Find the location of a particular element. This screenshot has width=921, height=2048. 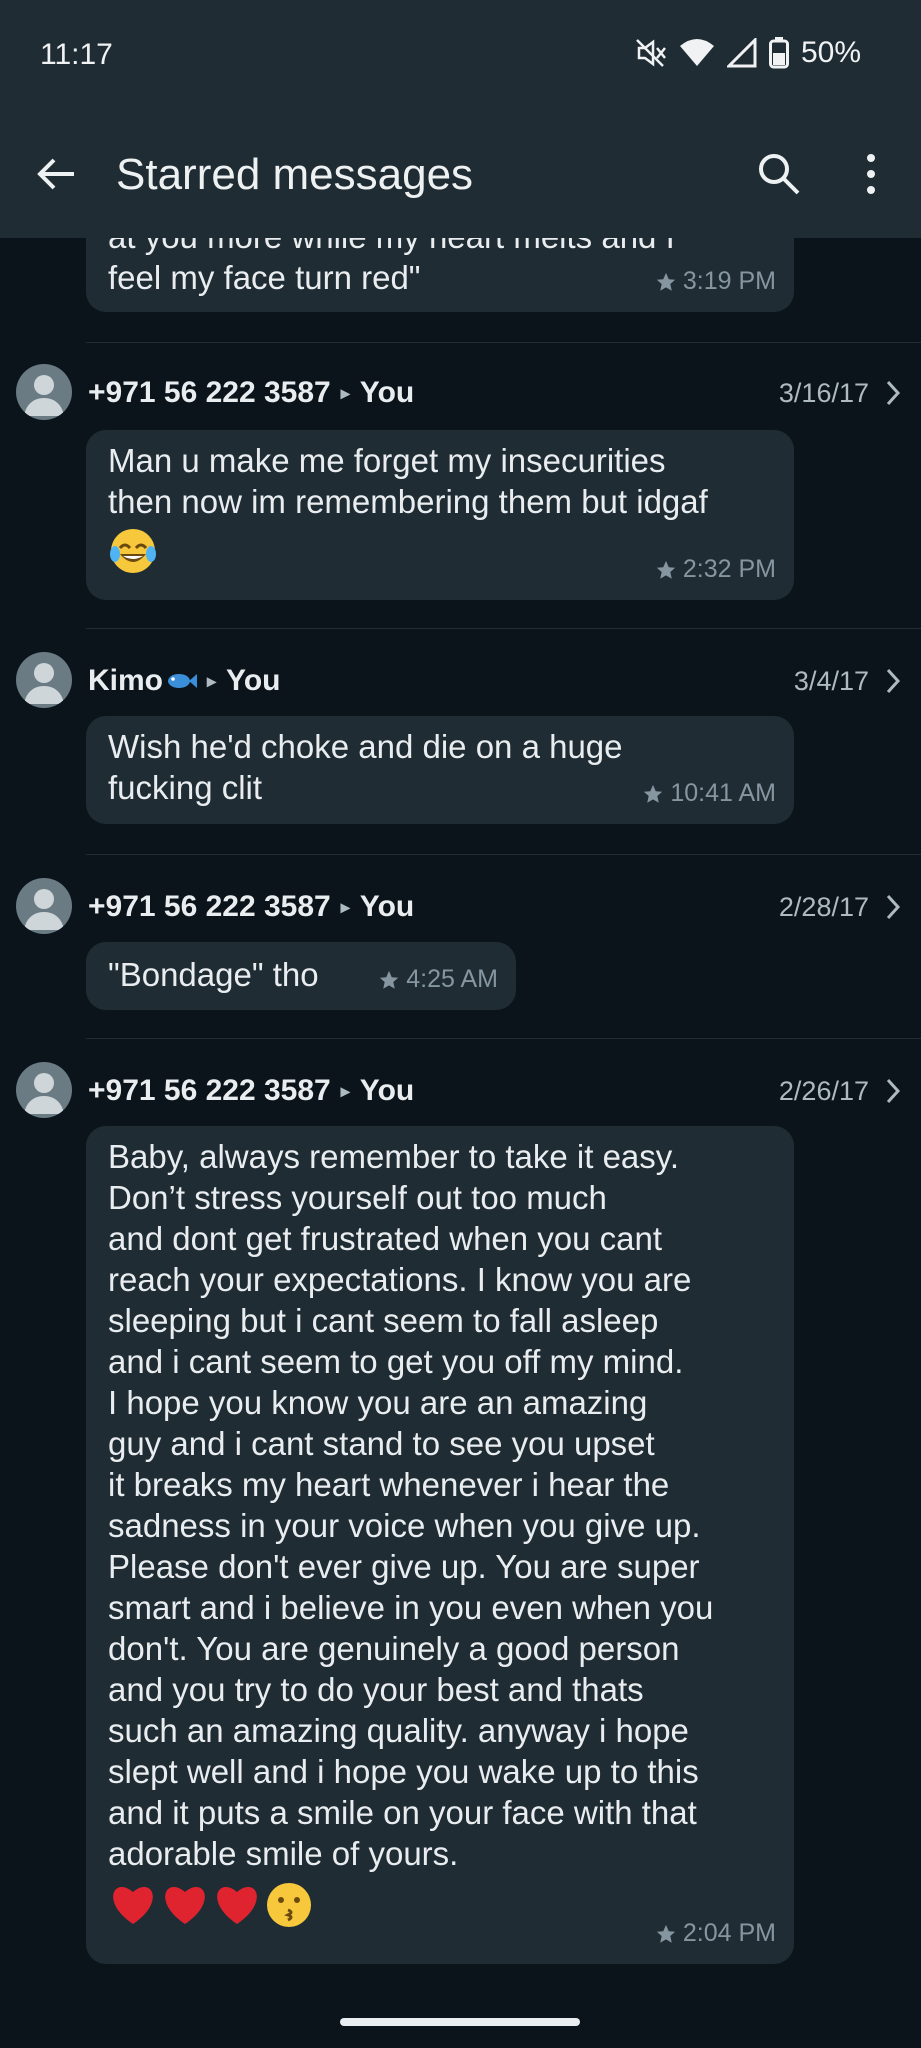

message-time: 3:19 PM is located at coordinates (729, 281).